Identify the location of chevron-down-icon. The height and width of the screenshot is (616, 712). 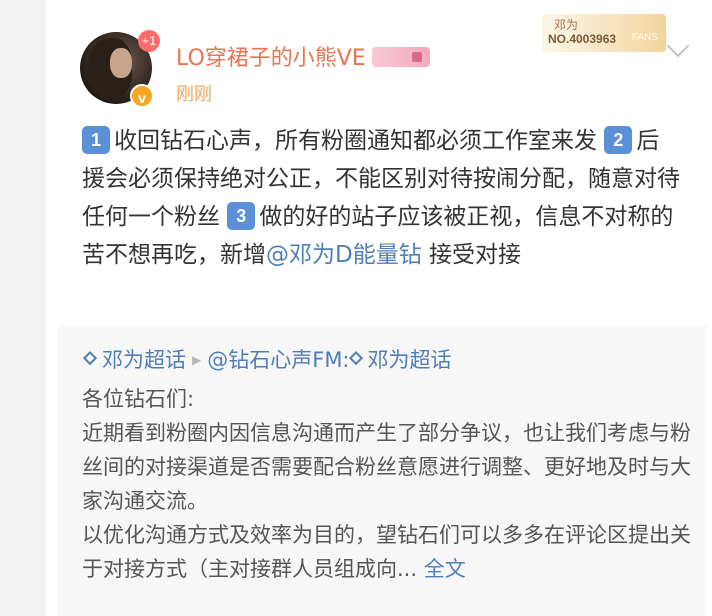
(678, 46).